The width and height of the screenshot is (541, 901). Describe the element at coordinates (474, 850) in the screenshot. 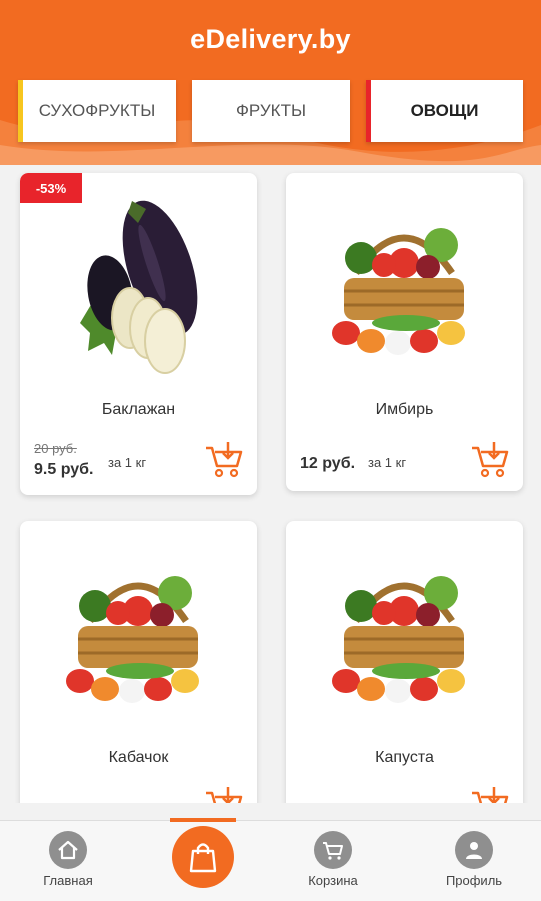

I see `profile-icon` at that location.